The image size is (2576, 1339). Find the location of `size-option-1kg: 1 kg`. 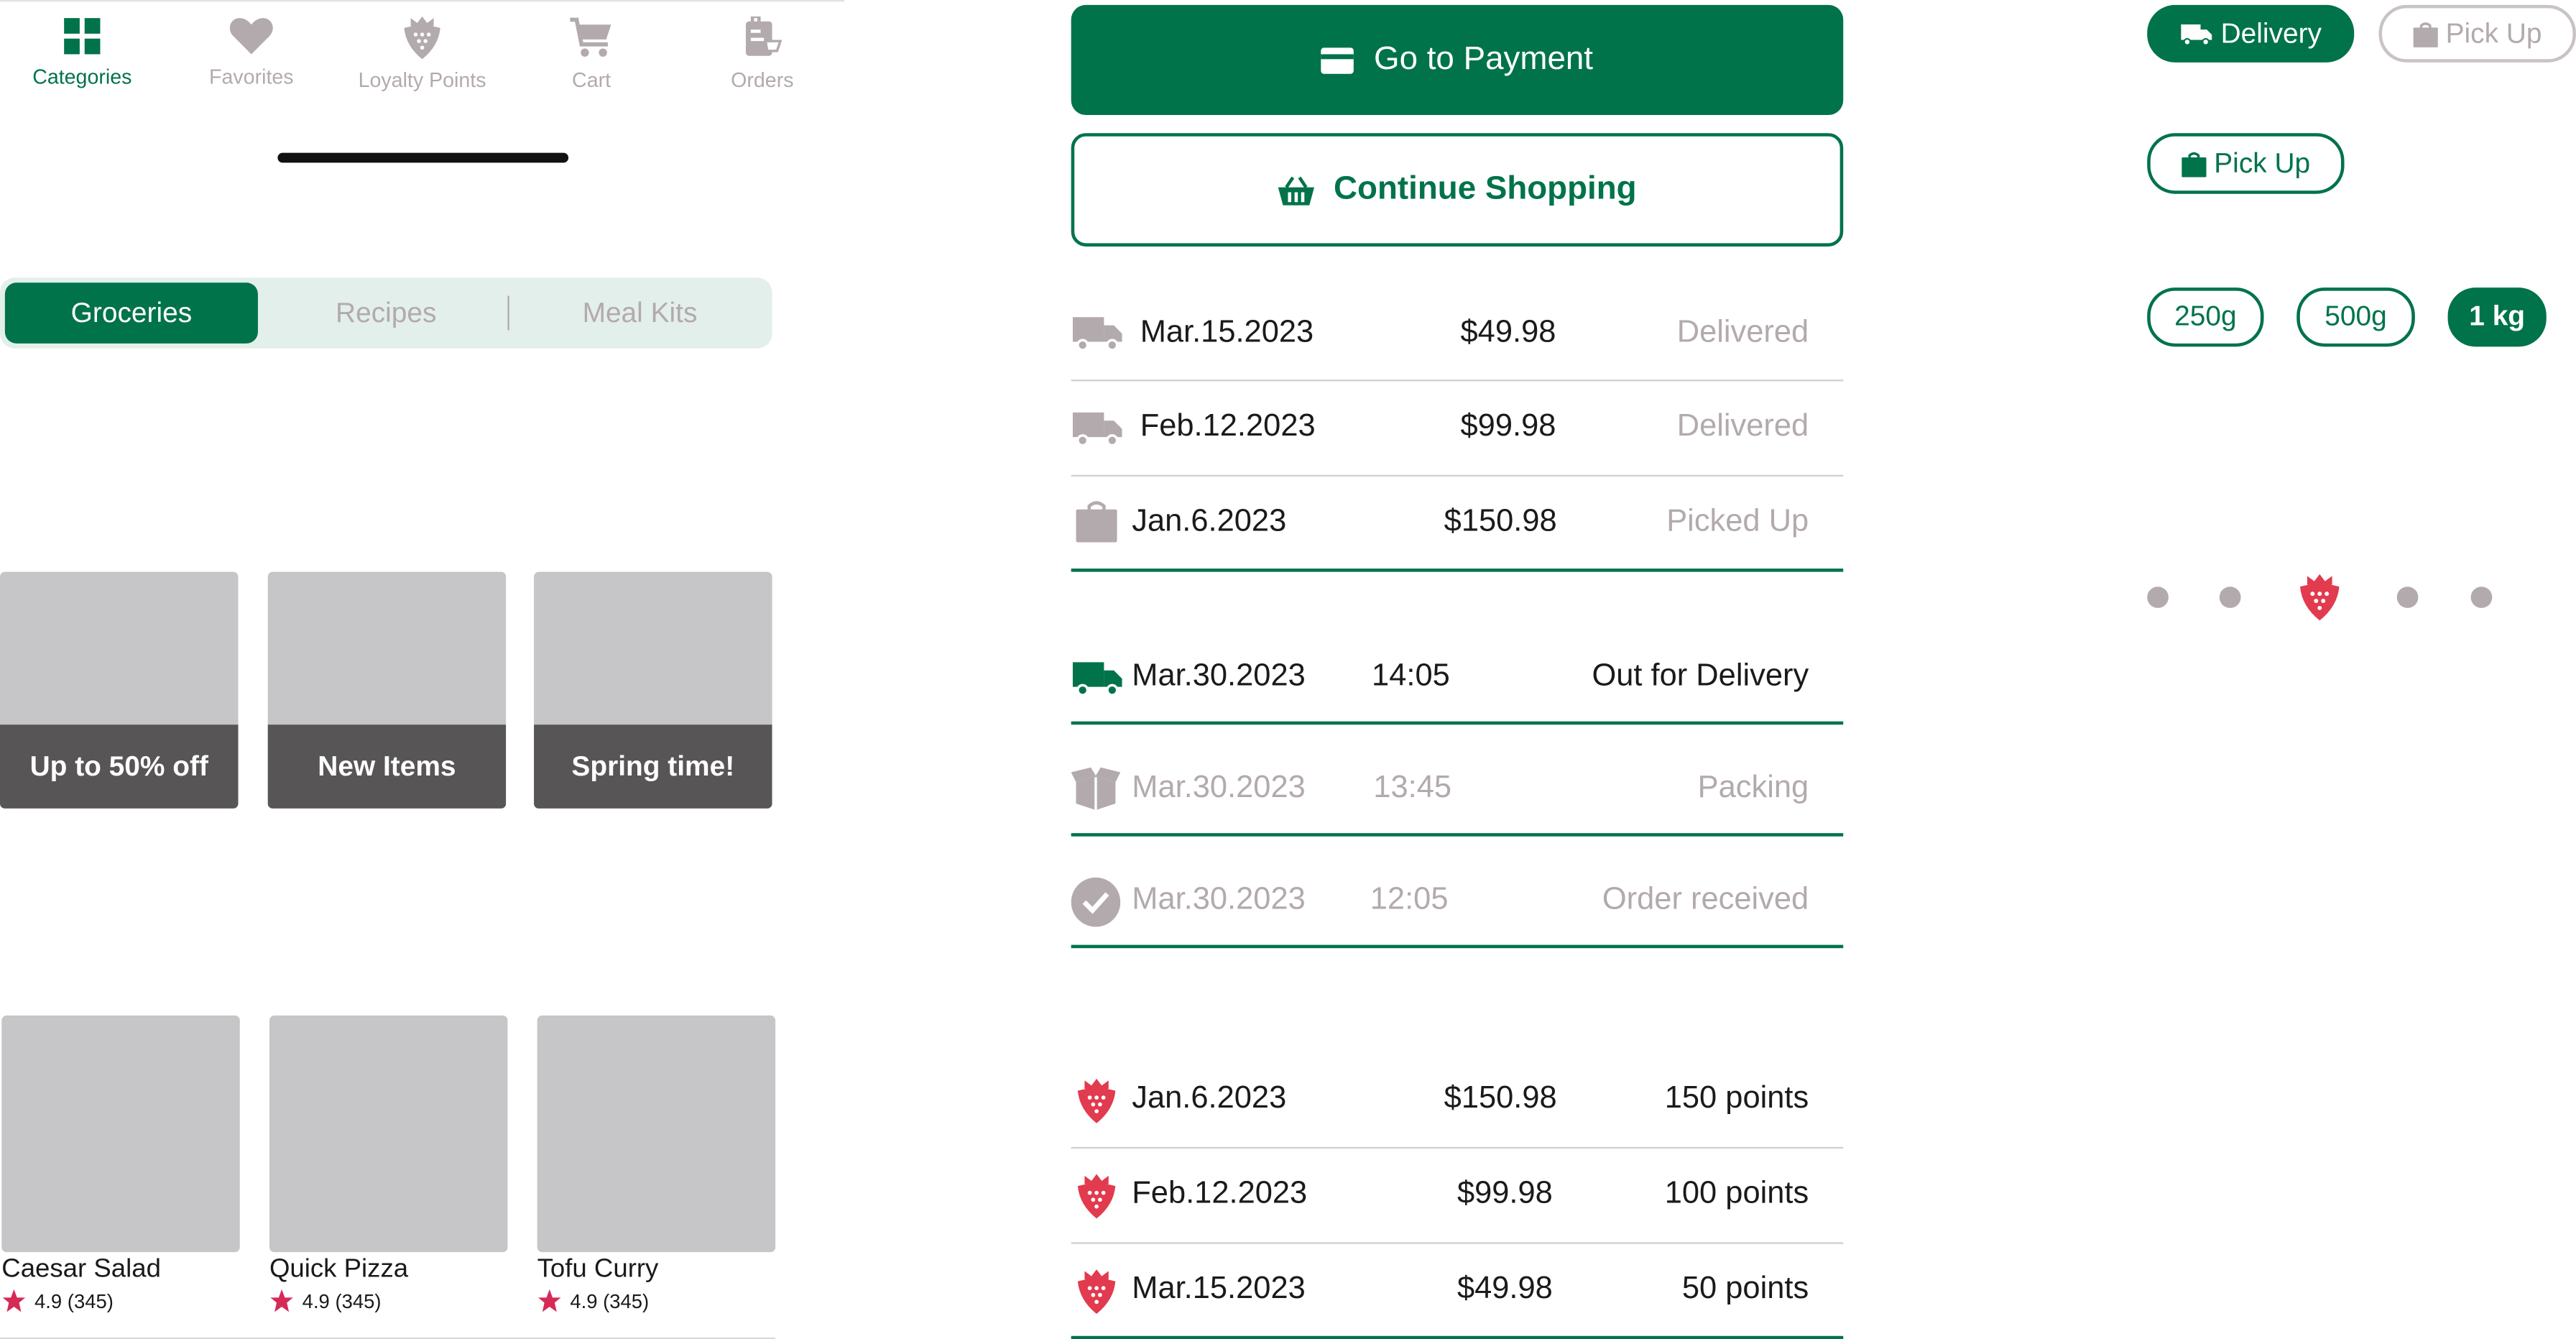

size-option-1kg: 1 kg is located at coordinates (2497, 317).